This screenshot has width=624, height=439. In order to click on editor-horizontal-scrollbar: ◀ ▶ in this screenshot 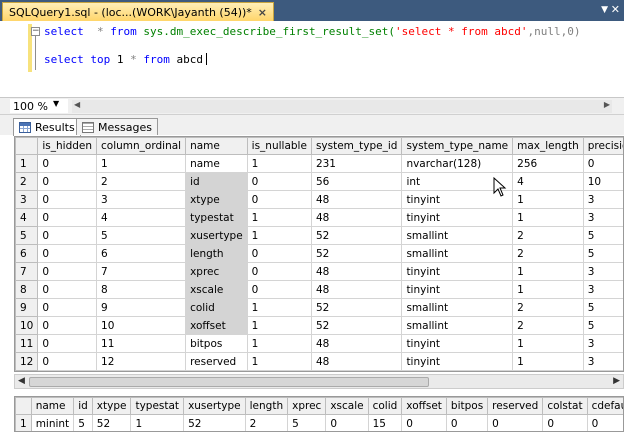, I will do `click(342, 106)`.